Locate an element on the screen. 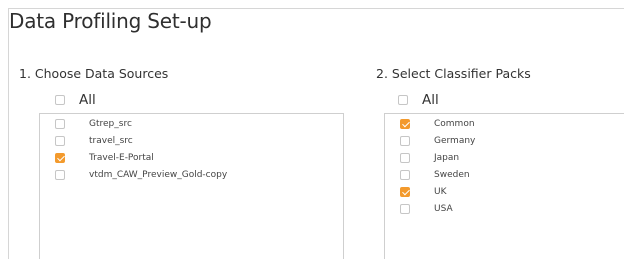 The height and width of the screenshot is (259, 624). data-source-label: Gtrep_src is located at coordinates (110, 124).